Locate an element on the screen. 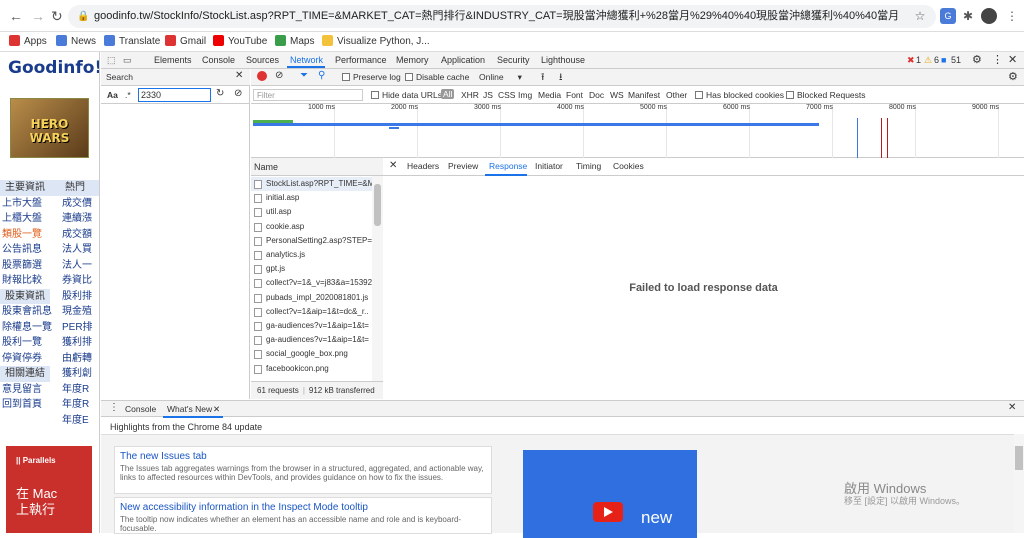 This screenshot has width=1024, height=538. filter-input: Filter is located at coordinates (308, 95).